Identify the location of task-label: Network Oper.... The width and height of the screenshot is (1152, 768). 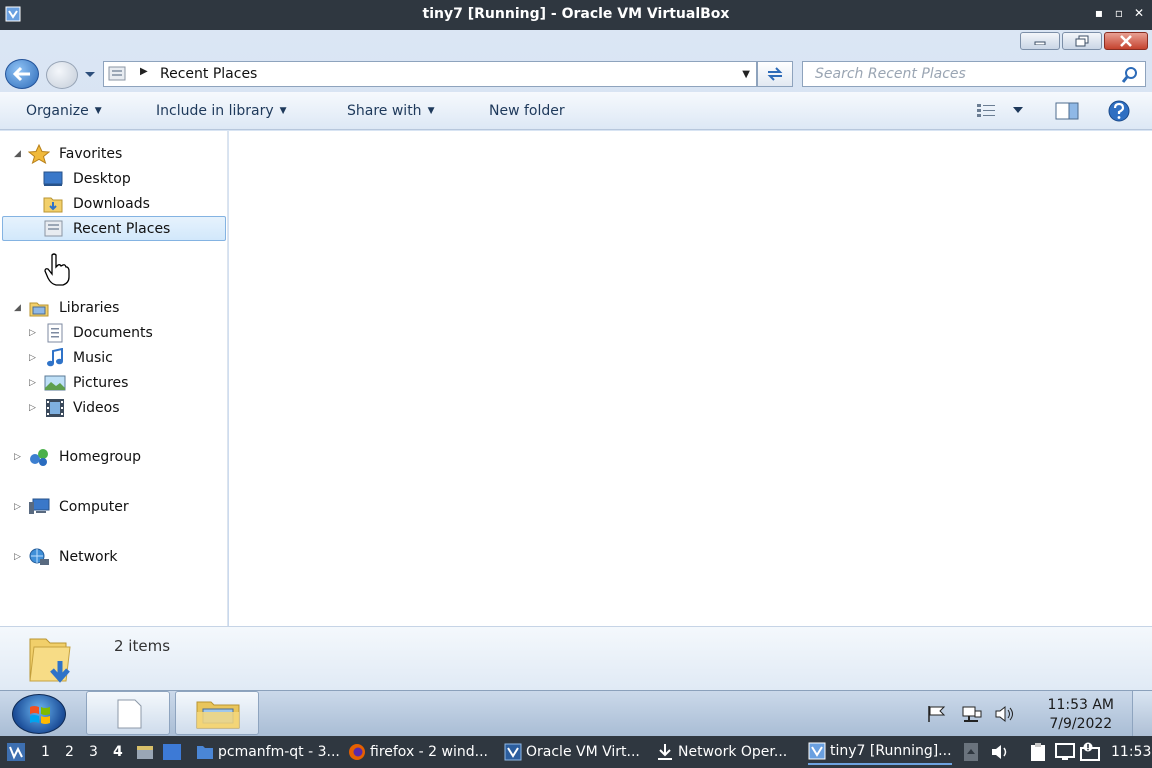
(733, 752).